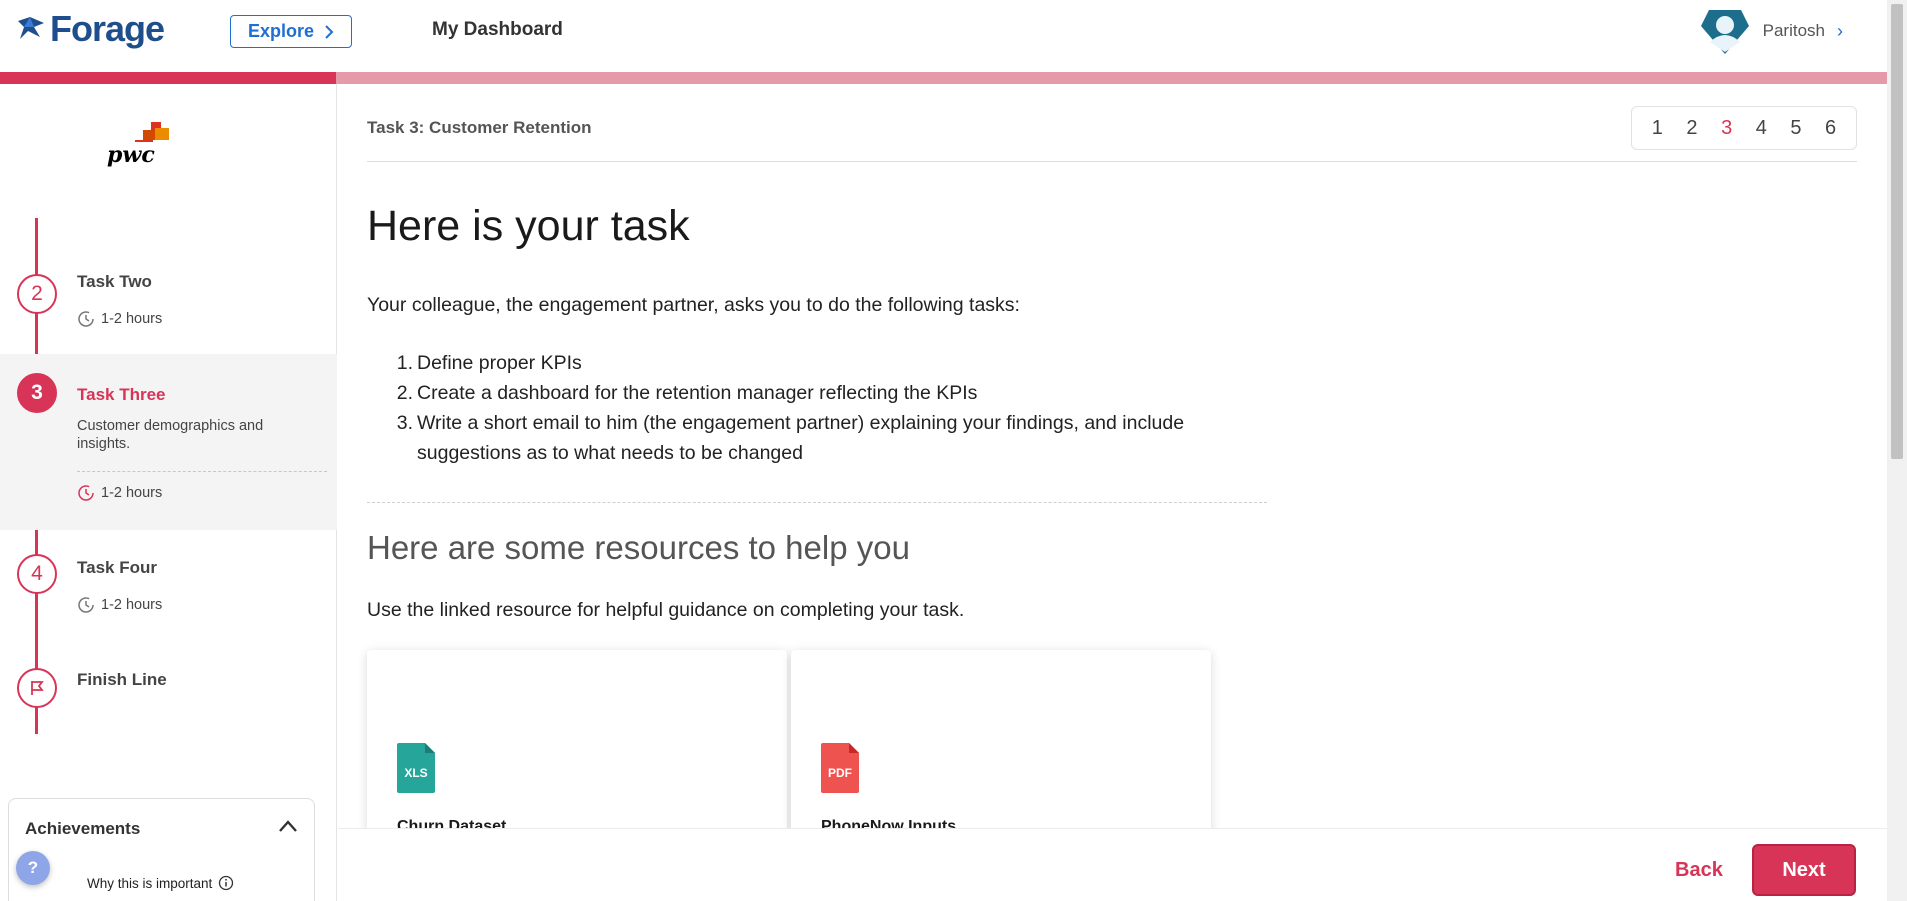 The width and height of the screenshot is (1907, 901). What do you see at coordinates (202, 471) in the screenshot?
I see `task-divider` at bounding box center [202, 471].